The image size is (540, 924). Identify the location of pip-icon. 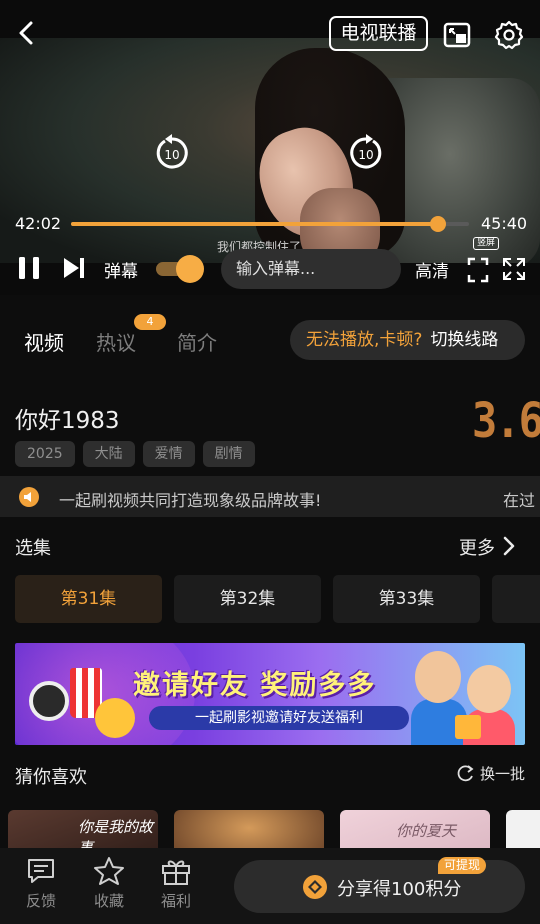
(457, 35).